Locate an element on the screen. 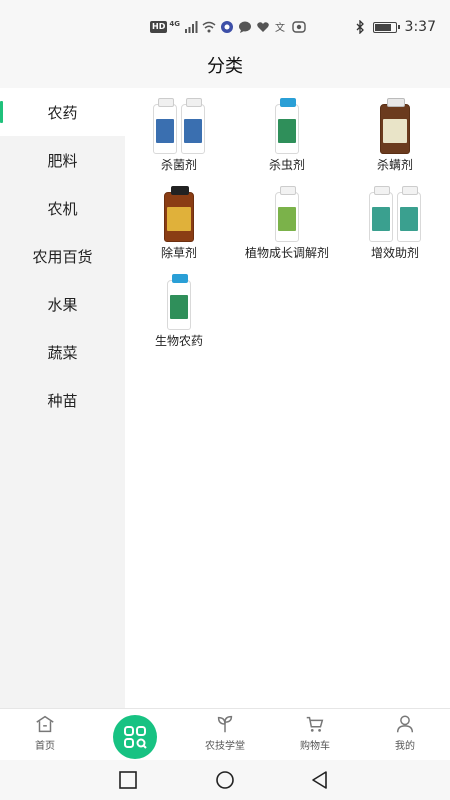  subcategory-fungicide: 杀菌剂 is located at coordinates (179, 138).